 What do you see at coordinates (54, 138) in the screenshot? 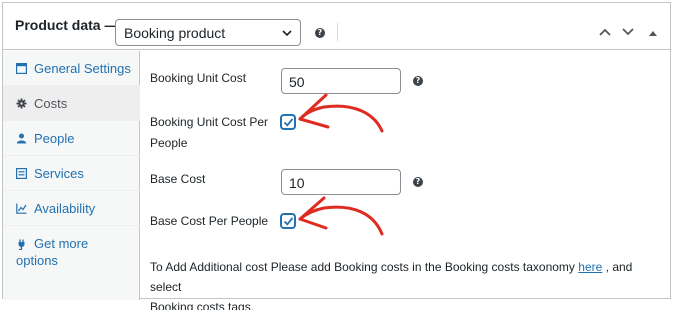
I see `tab-people-label: People` at bounding box center [54, 138].